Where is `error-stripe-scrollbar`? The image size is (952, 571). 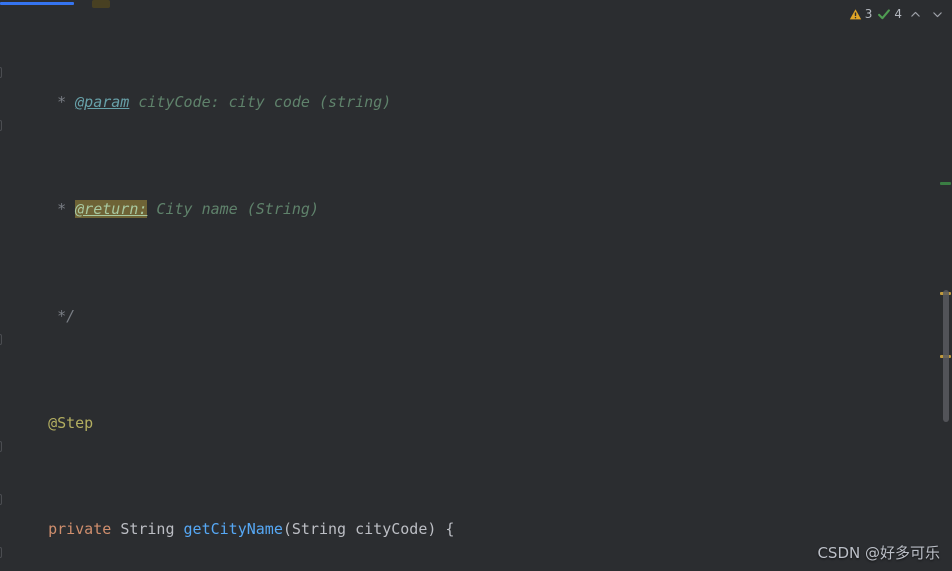 error-stripe-scrollbar is located at coordinates (945, 290).